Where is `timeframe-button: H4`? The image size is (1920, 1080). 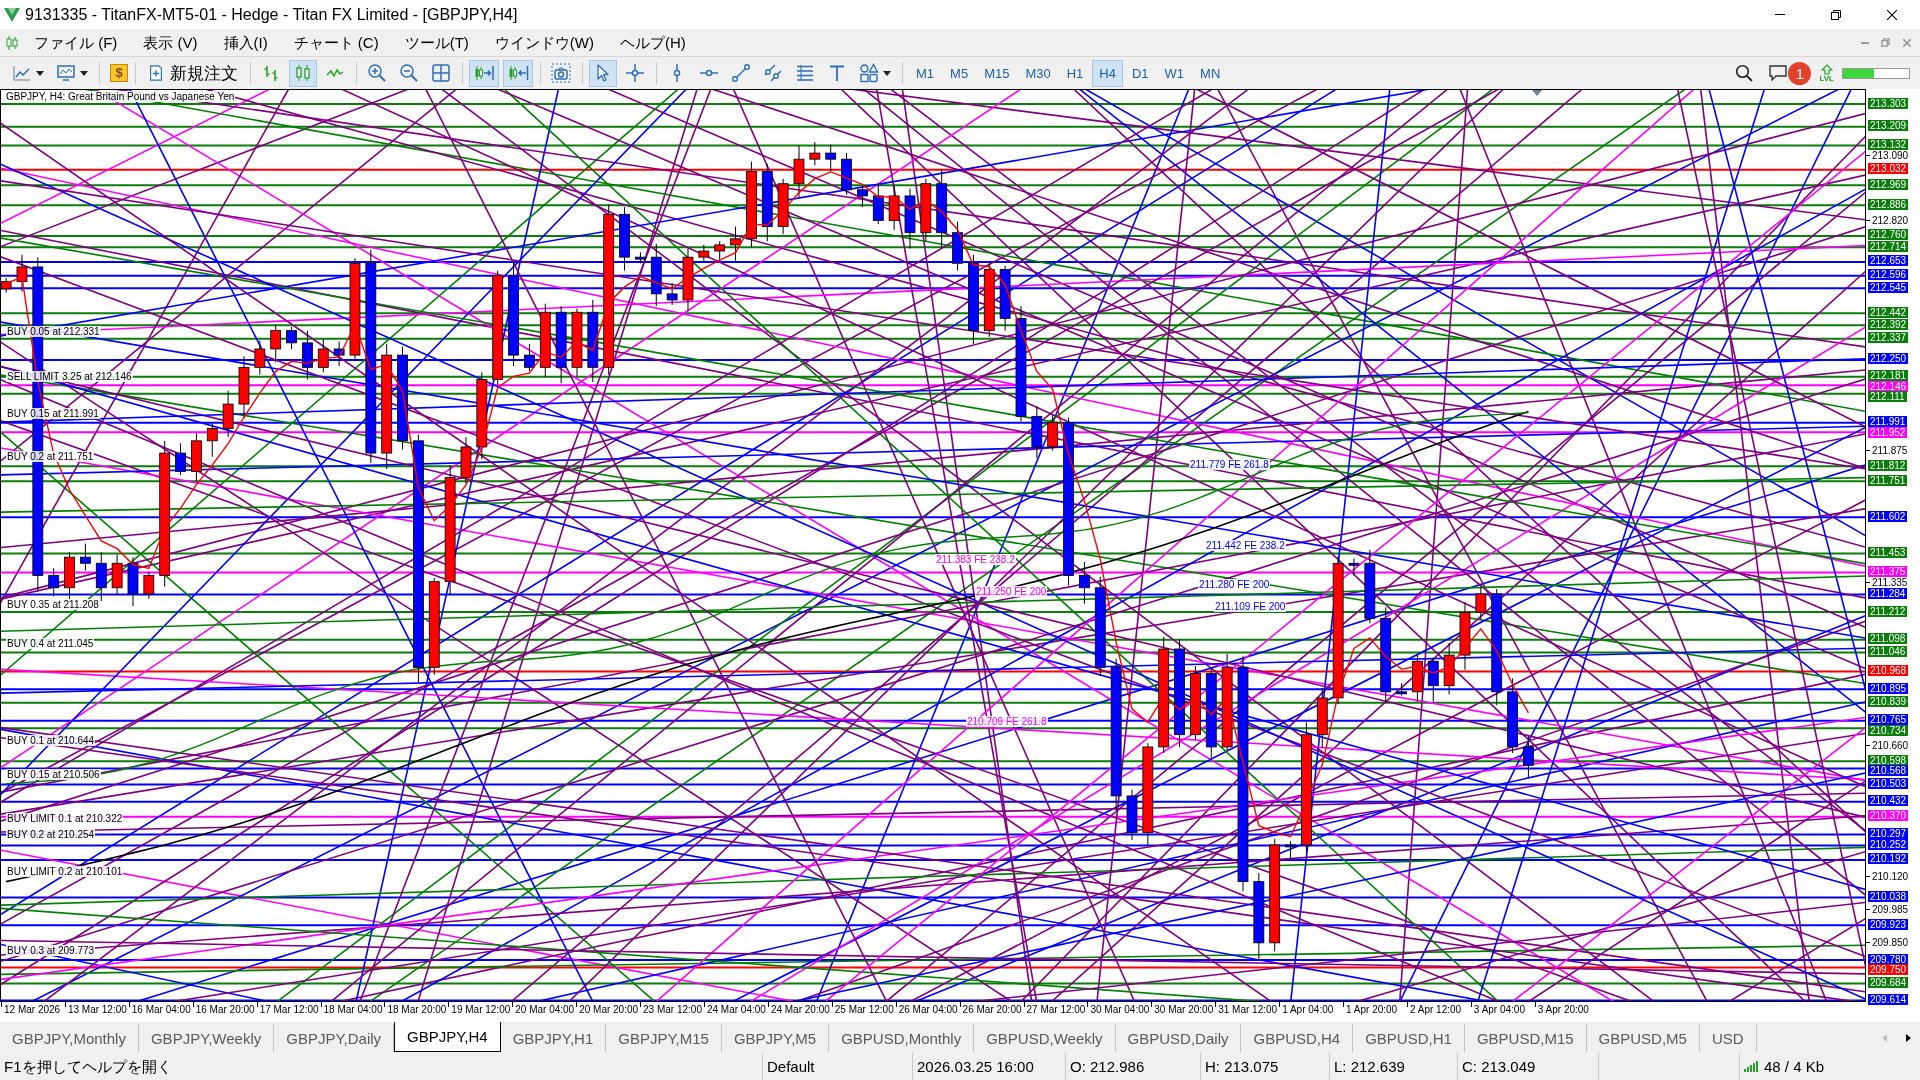 timeframe-button: H4 is located at coordinates (1107, 73).